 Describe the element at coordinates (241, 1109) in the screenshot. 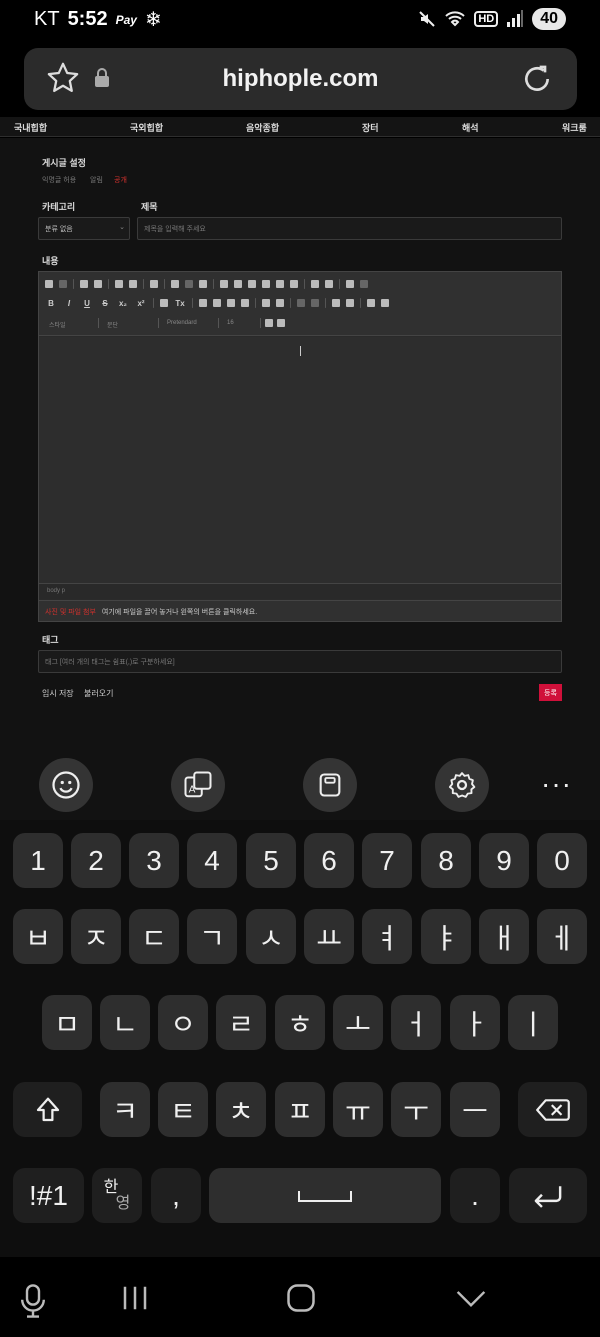

I see `key-chieut: ㅊ` at that location.